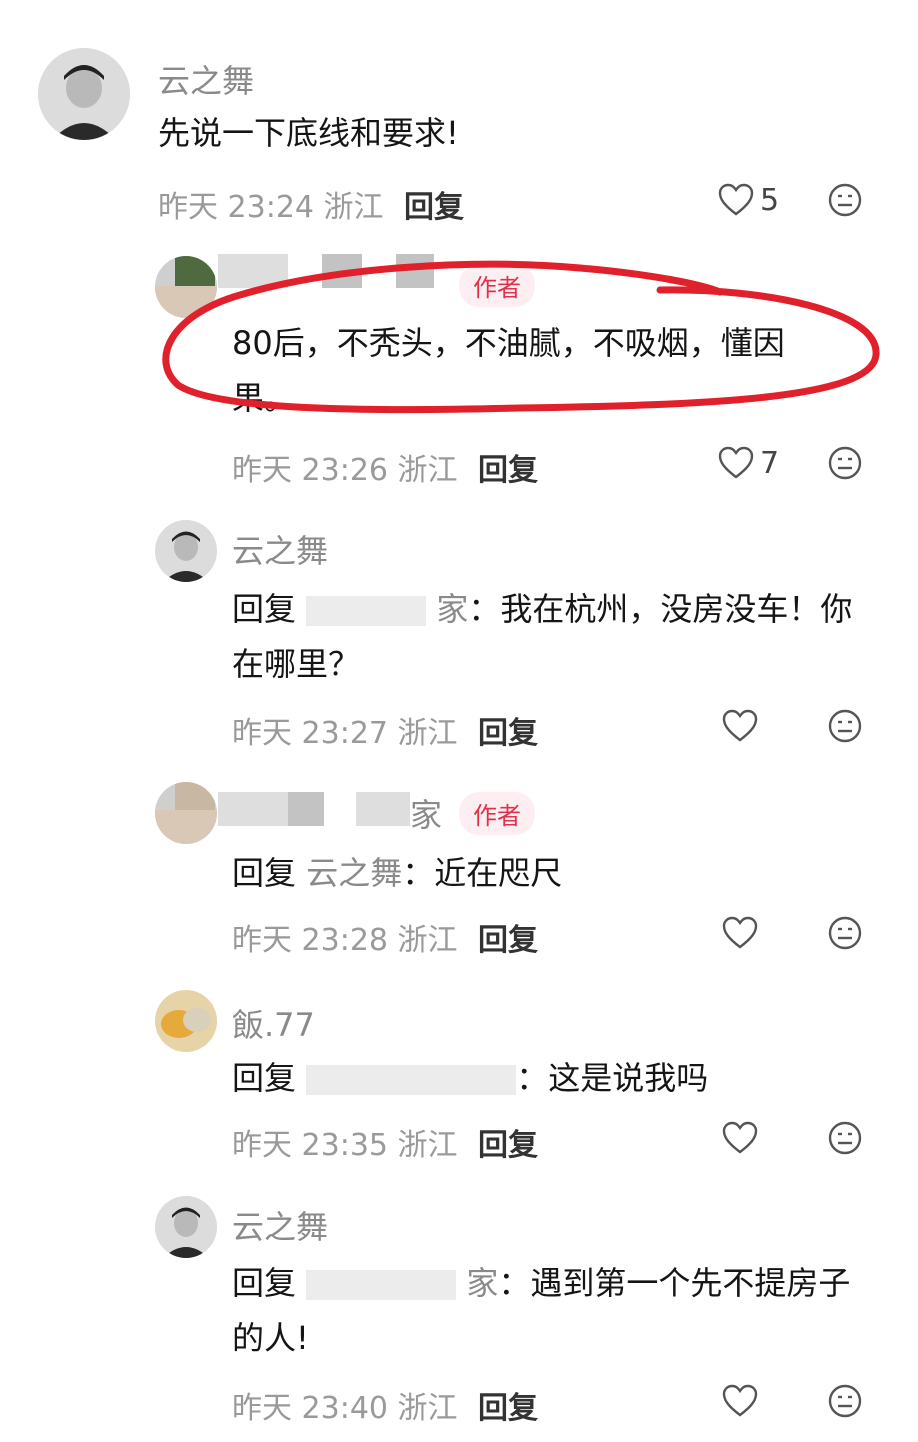 The height and width of the screenshot is (1442, 918). I want to click on reply-target: 云之舞, so click(354, 873).